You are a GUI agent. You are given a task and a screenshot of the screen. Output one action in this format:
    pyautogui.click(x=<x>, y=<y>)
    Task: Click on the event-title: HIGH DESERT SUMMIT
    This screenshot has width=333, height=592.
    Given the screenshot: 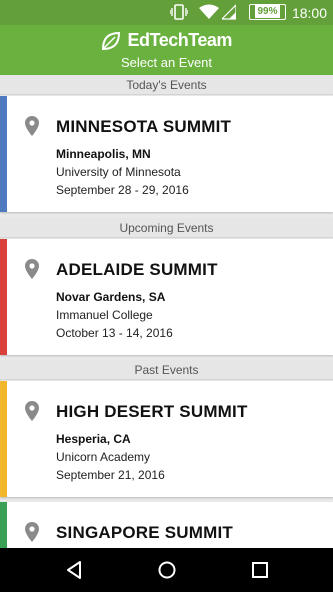 What is the action you would take?
    pyautogui.click(x=152, y=411)
    